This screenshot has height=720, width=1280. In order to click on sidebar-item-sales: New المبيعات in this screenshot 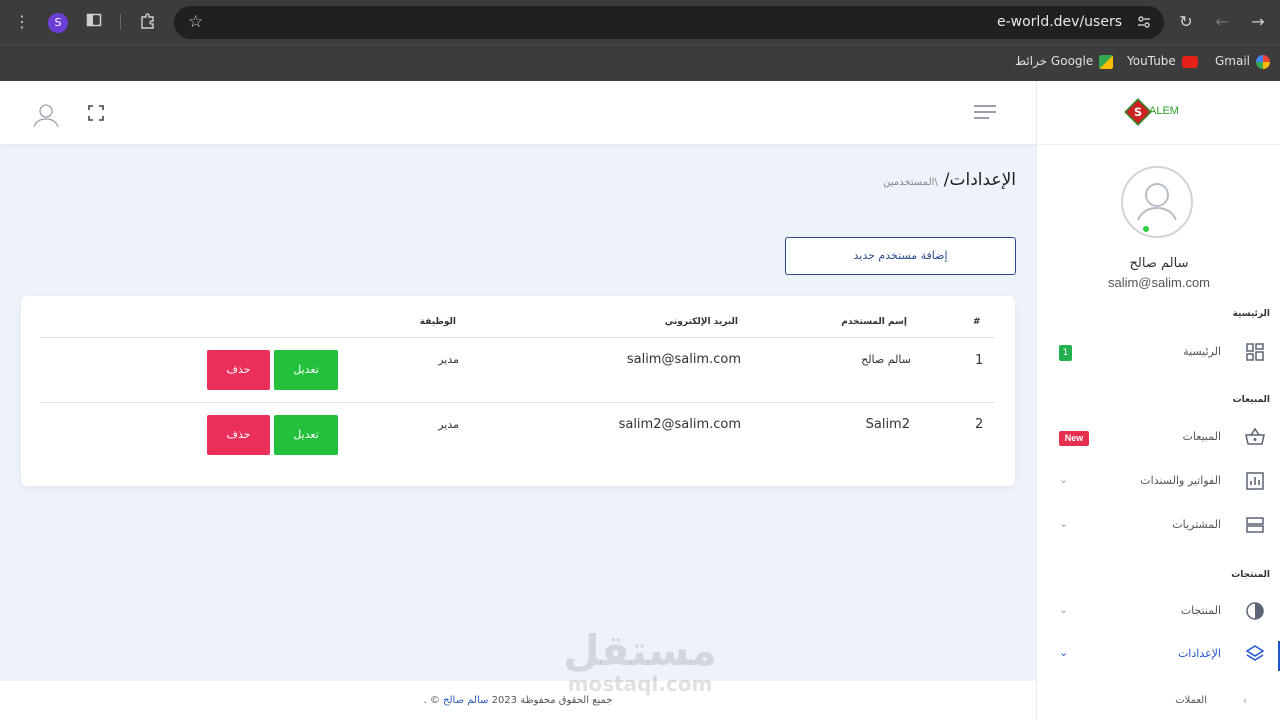, I will do `click(1158, 438)`.